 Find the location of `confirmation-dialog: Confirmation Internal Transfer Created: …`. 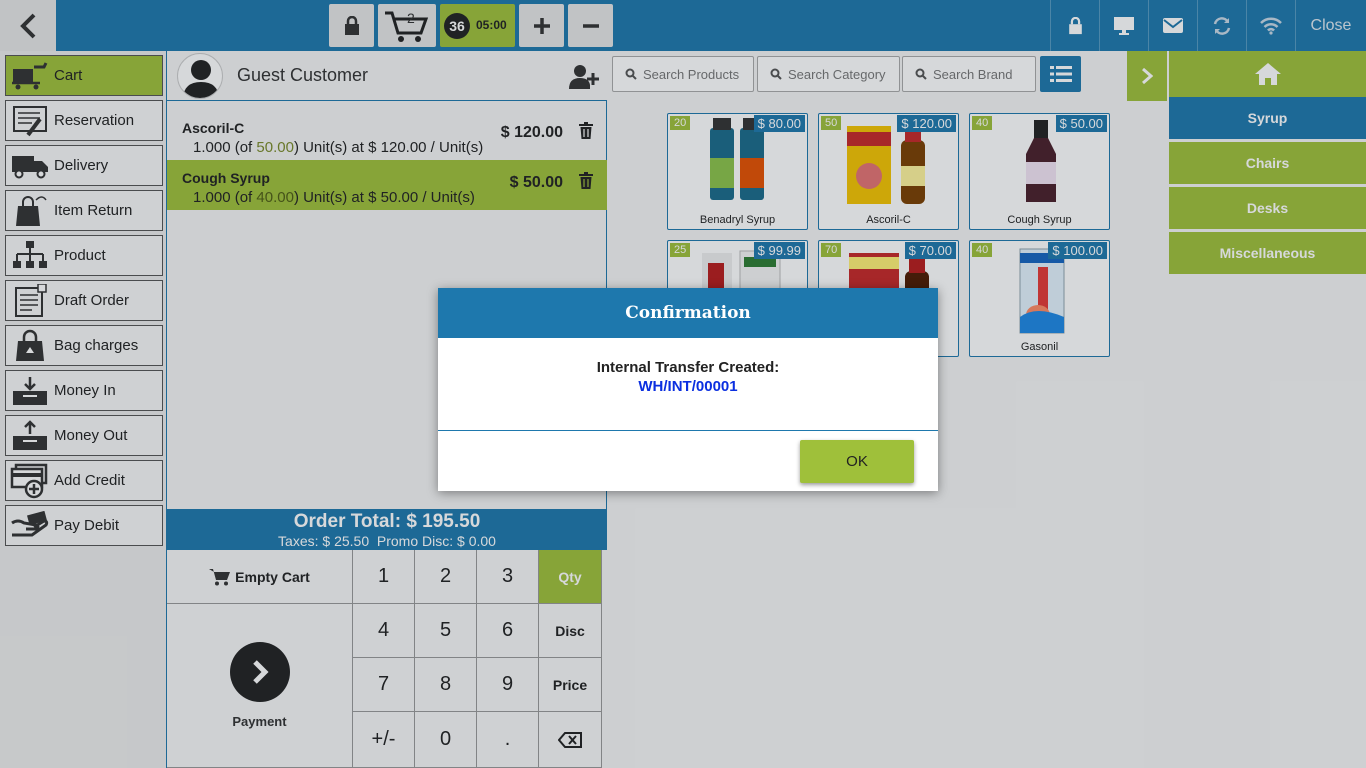

confirmation-dialog: Confirmation Internal Transfer Created: … is located at coordinates (688, 389).